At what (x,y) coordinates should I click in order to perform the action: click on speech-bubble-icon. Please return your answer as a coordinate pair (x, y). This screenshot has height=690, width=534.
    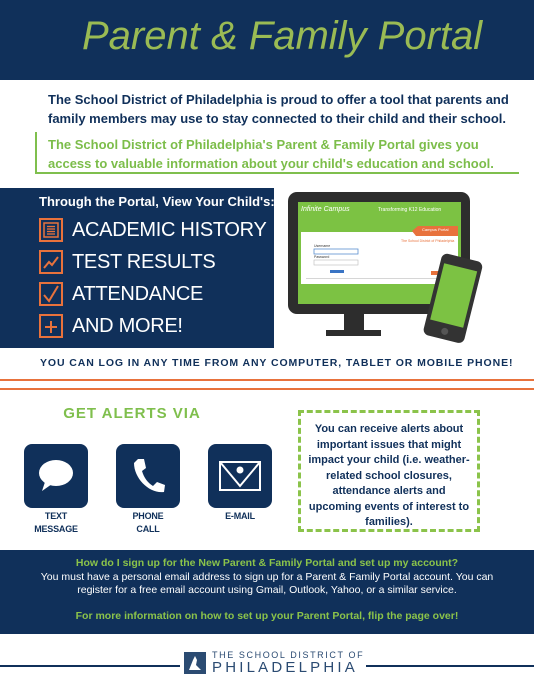
    Looking at the image, I should click on (56, 475).